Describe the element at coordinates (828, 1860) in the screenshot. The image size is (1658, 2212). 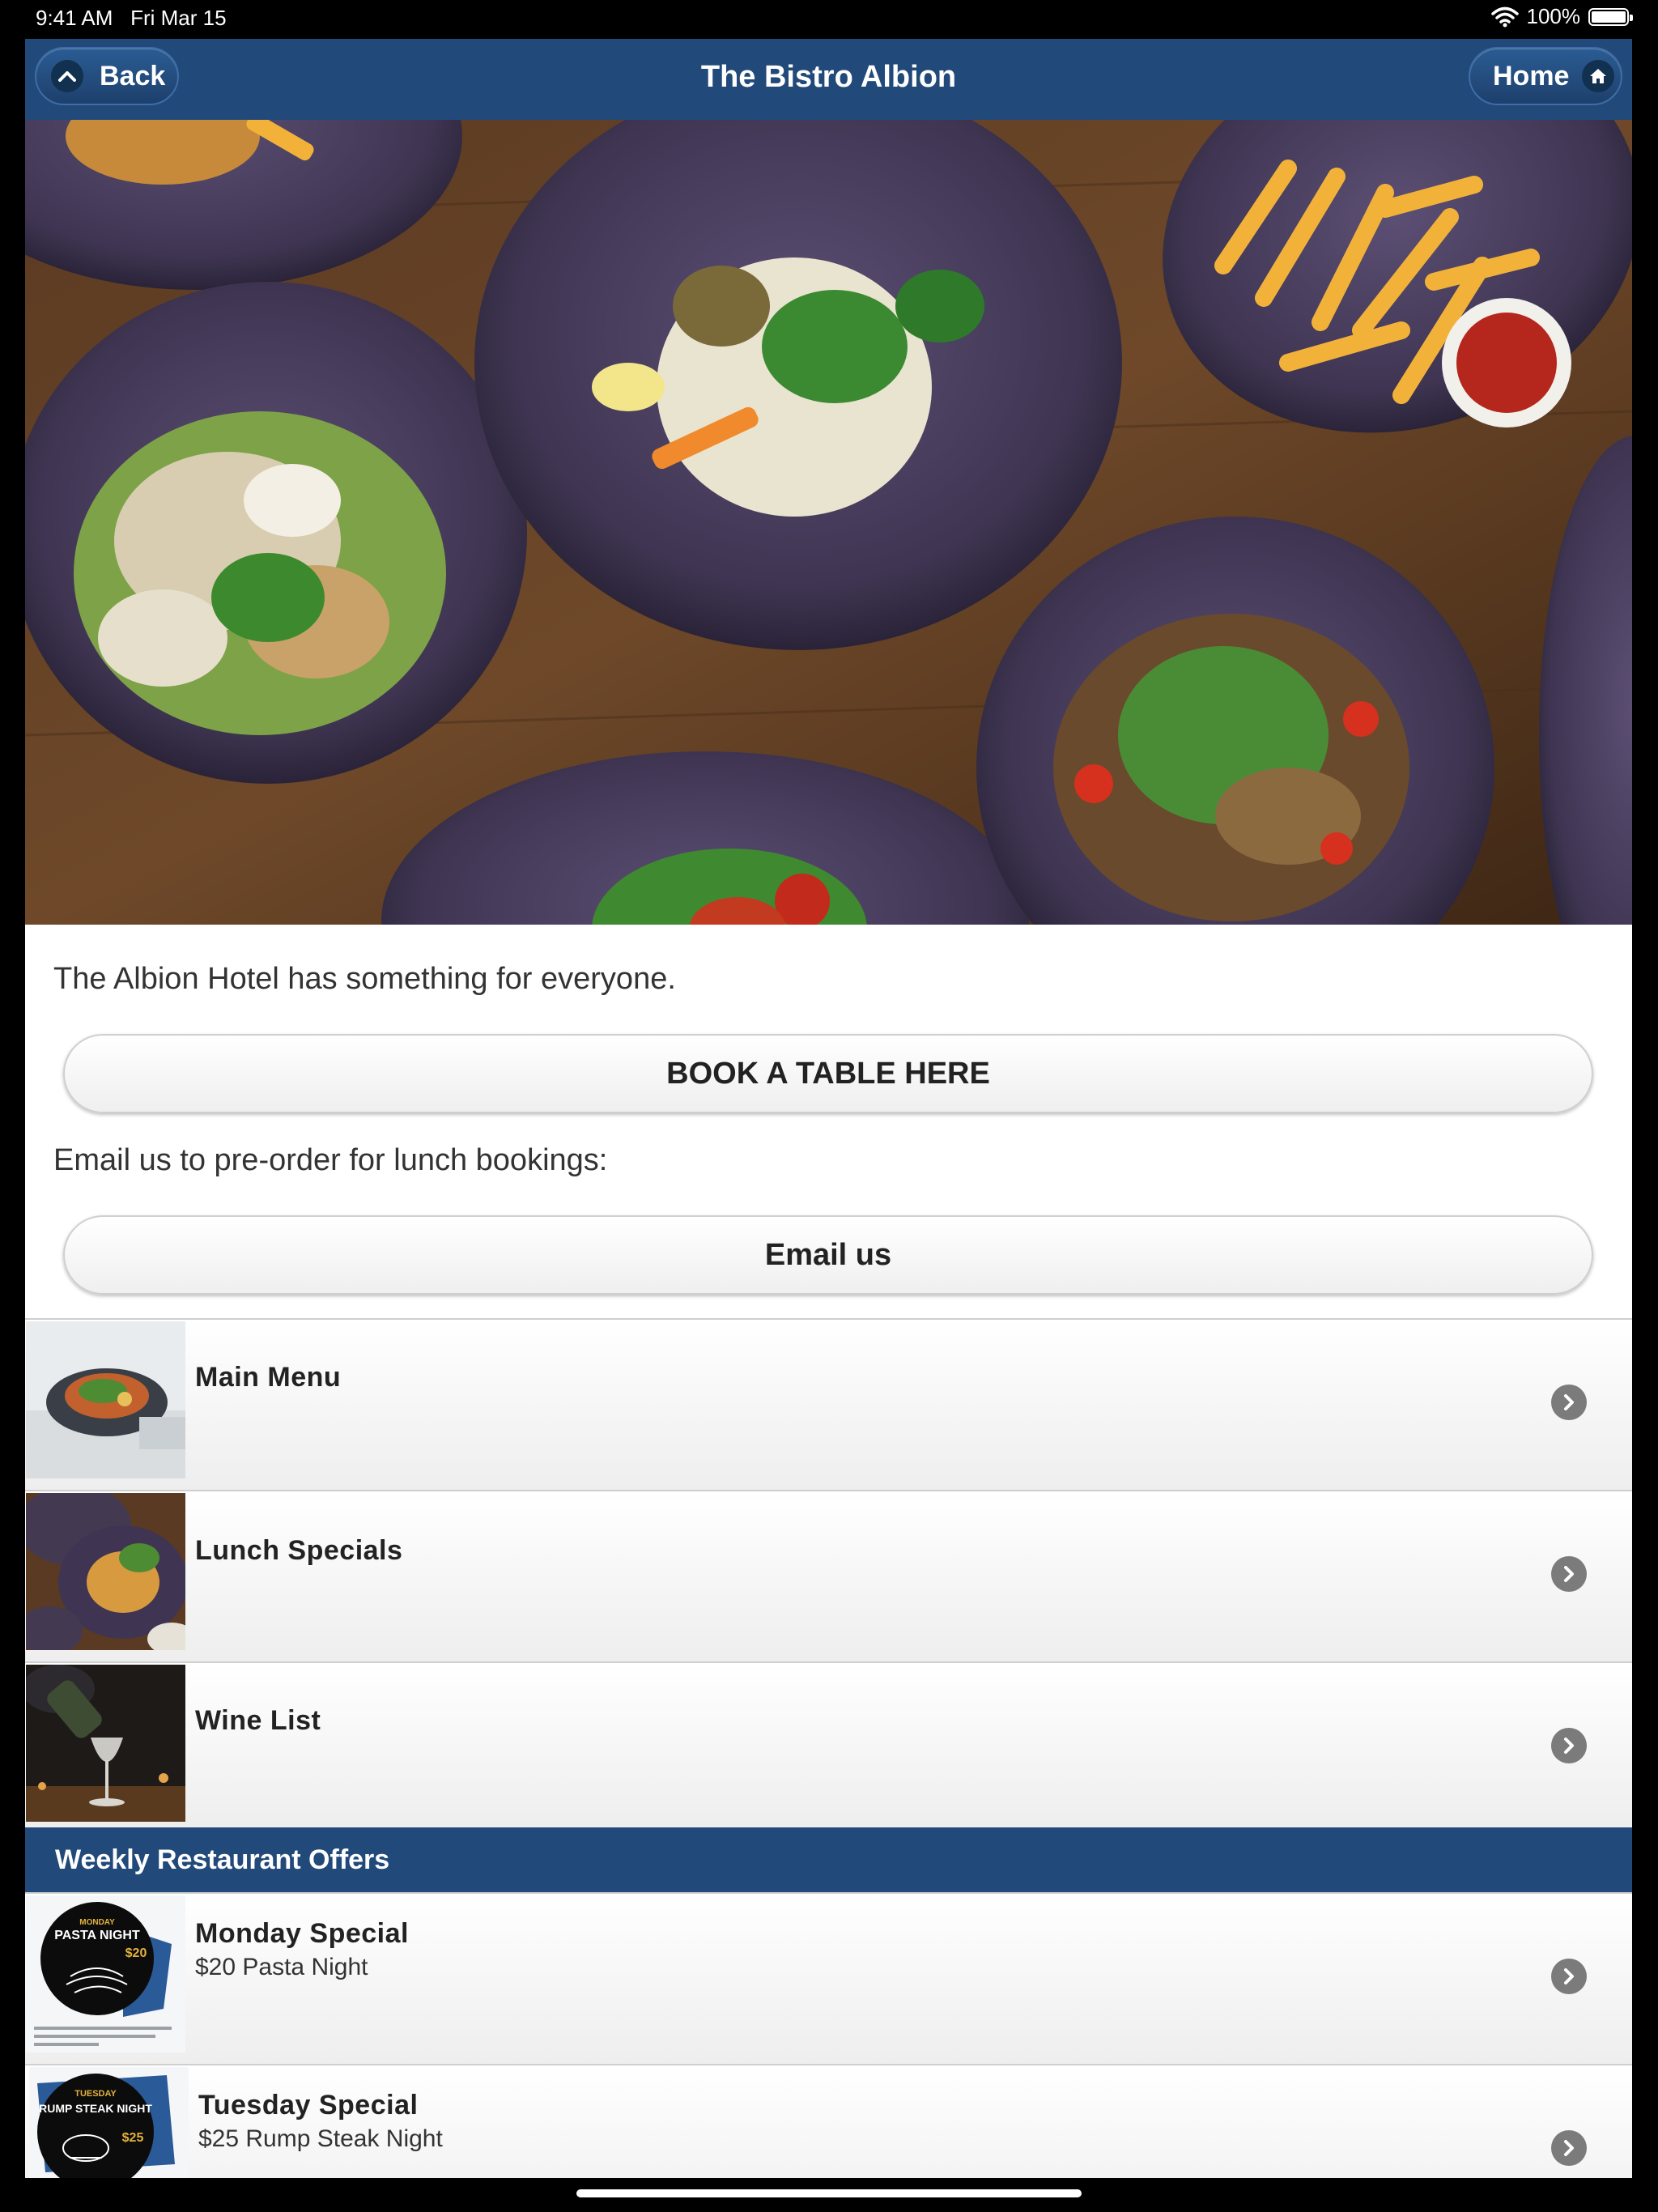
I see `weekly-offers-header: Weekly Restaurant Offers` at that location.